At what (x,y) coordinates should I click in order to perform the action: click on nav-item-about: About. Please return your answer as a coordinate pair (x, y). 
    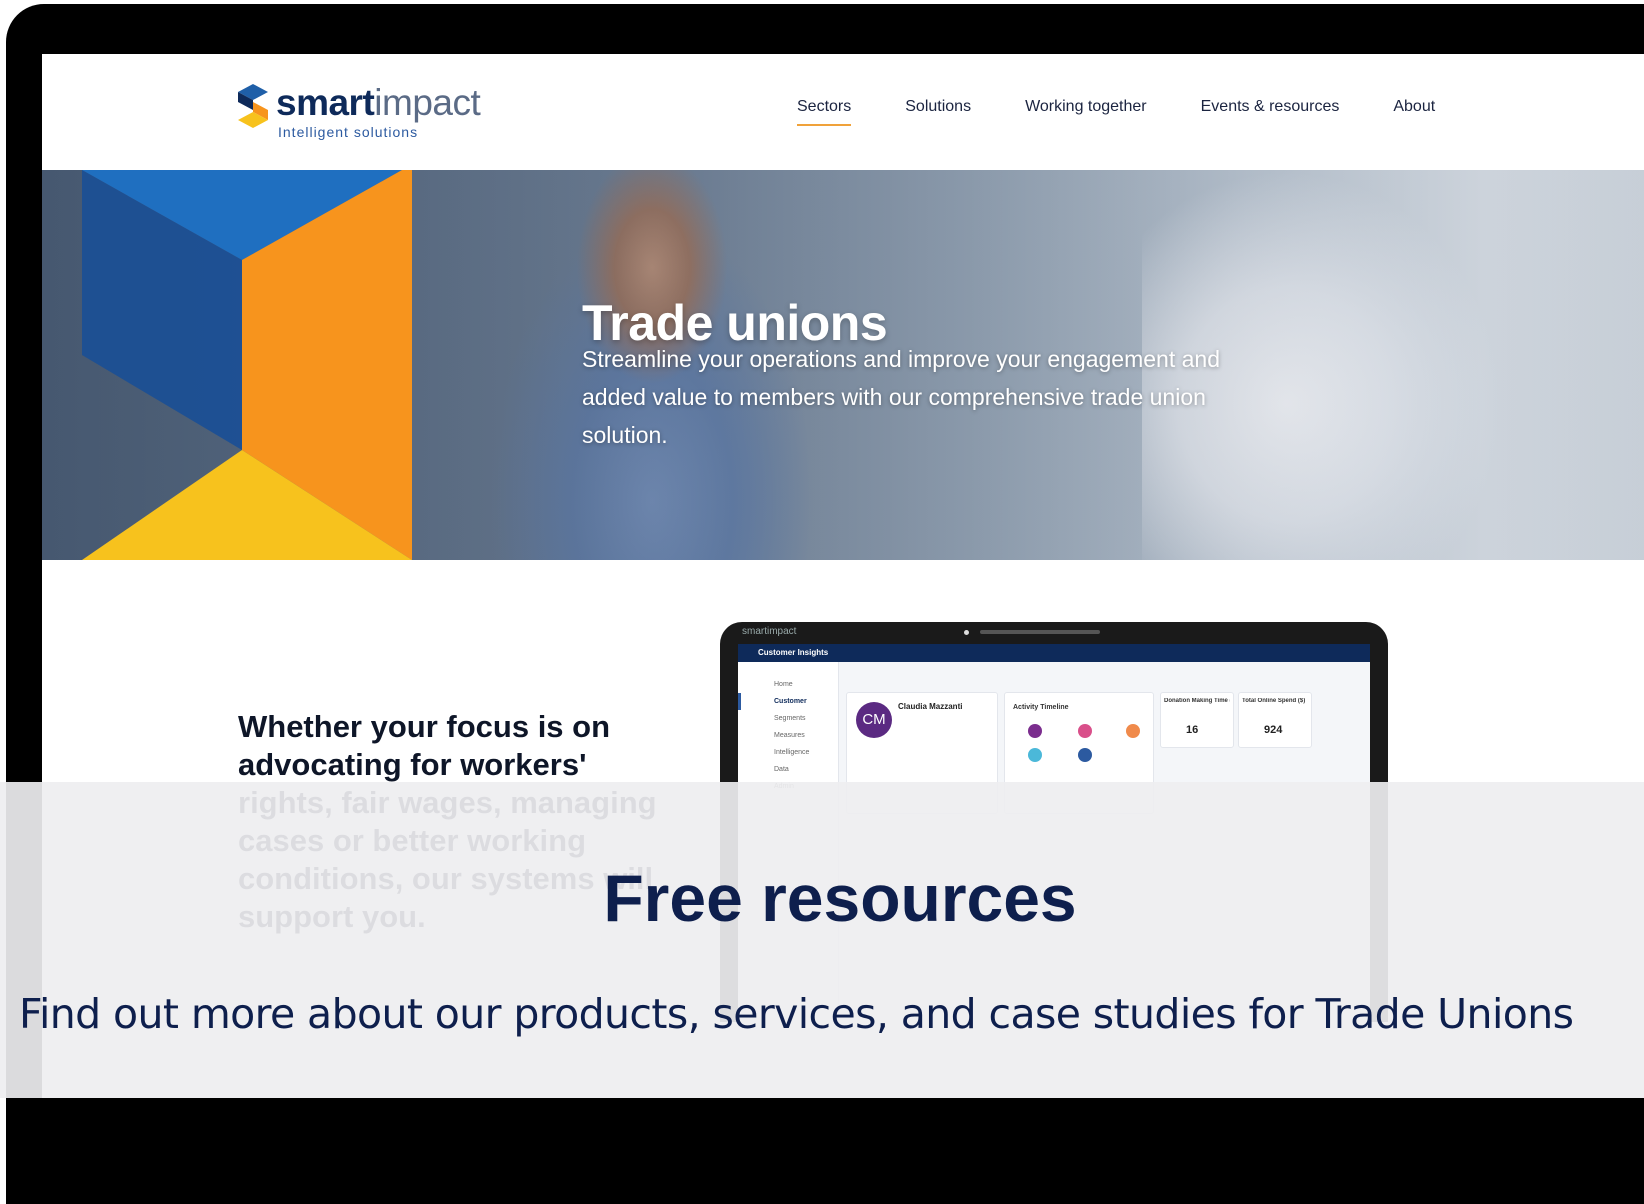
    Looking at the image, I should click on (1414, 112).